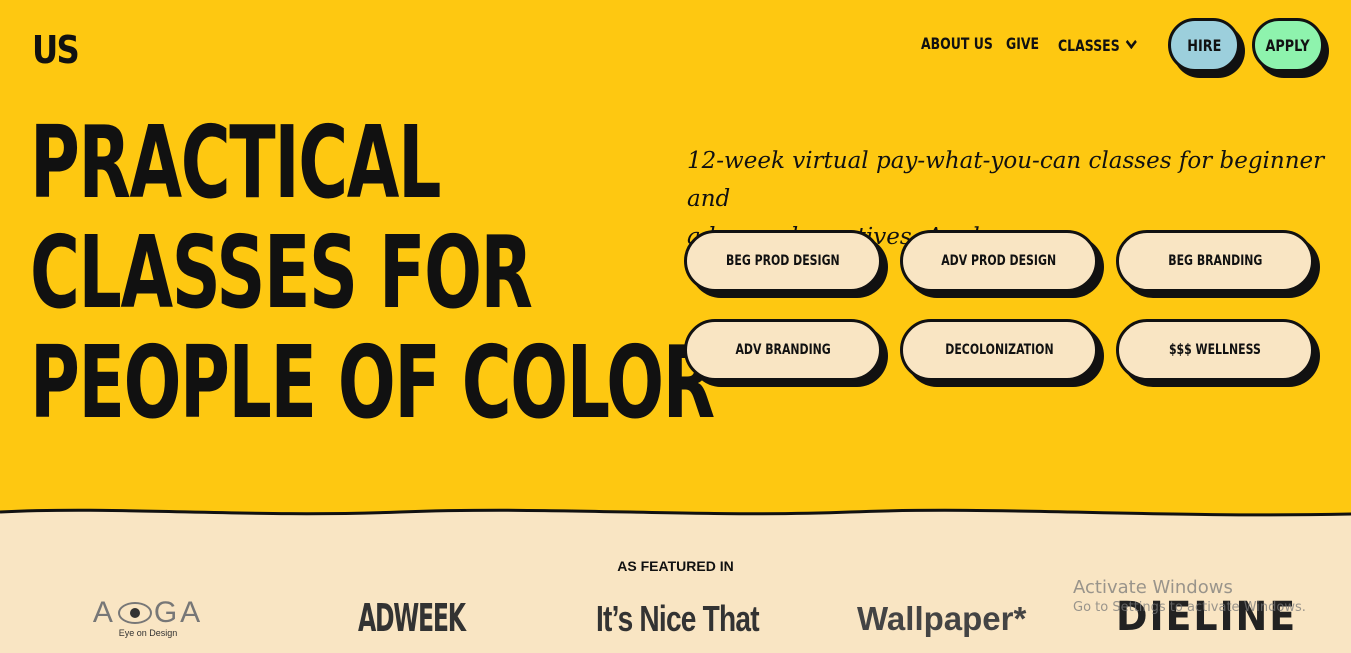 This screenshot has height=653, width=1351. I want to click on class-button-wellness: $$$ WELLNESS, so click(1215, 350).